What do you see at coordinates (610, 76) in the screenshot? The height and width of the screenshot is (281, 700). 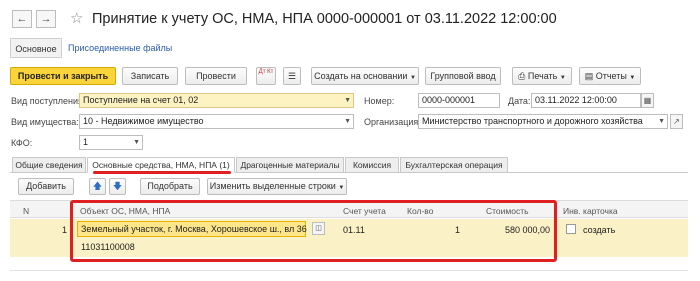 I see `reports-button: ▤ Отчеты ▼` at bounding box center [610, 76].